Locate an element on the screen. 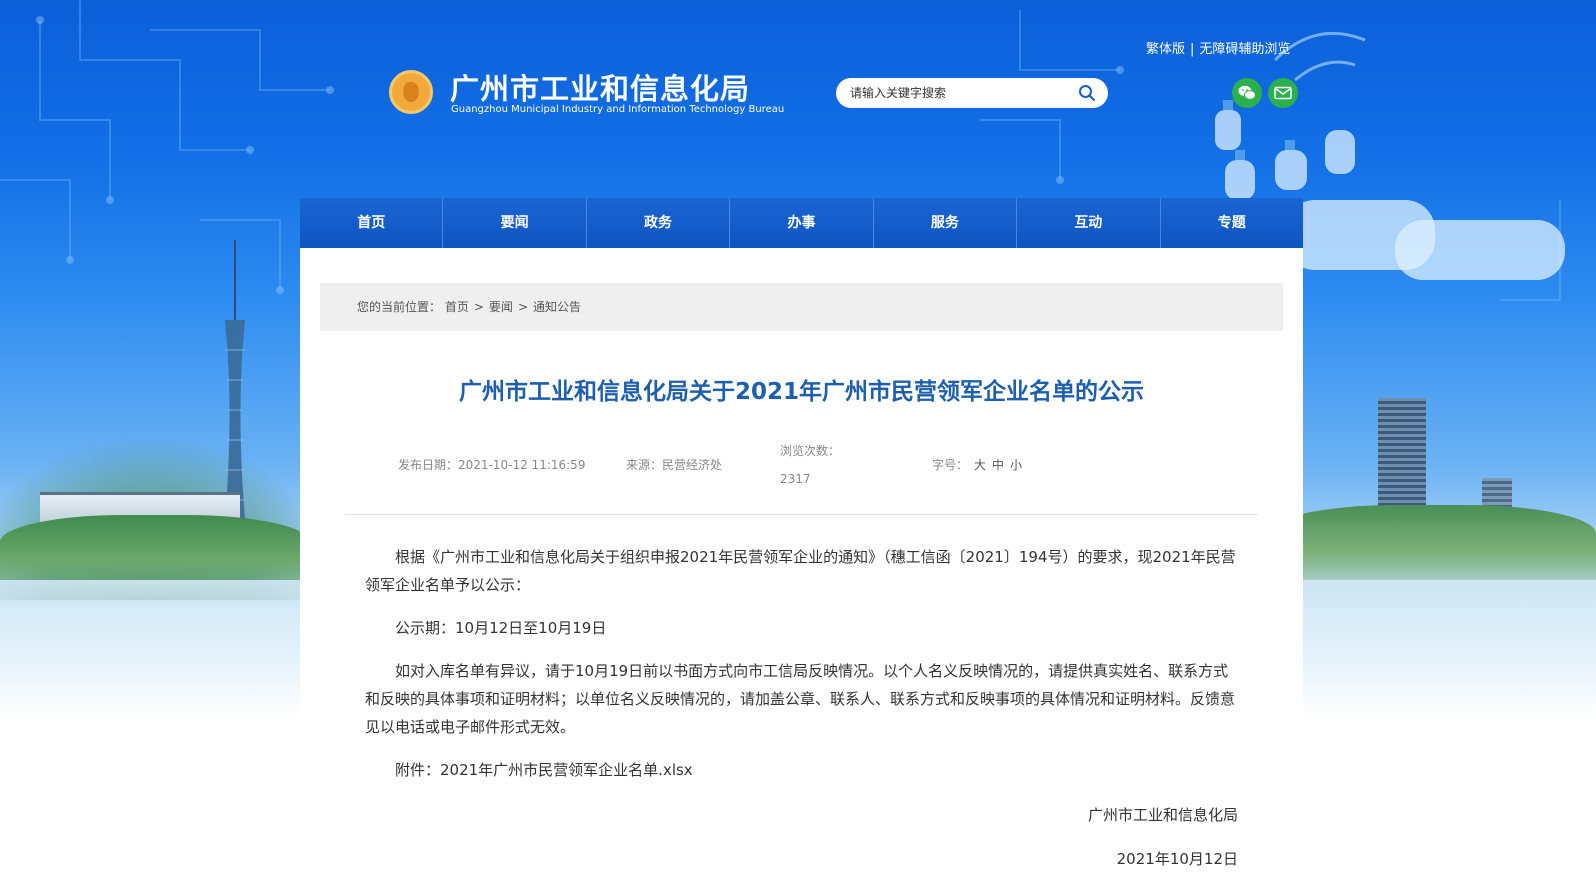 This screenshot has height=886, width=1596. font-size-medium-button: 中 is located at coordinates (998, 465).